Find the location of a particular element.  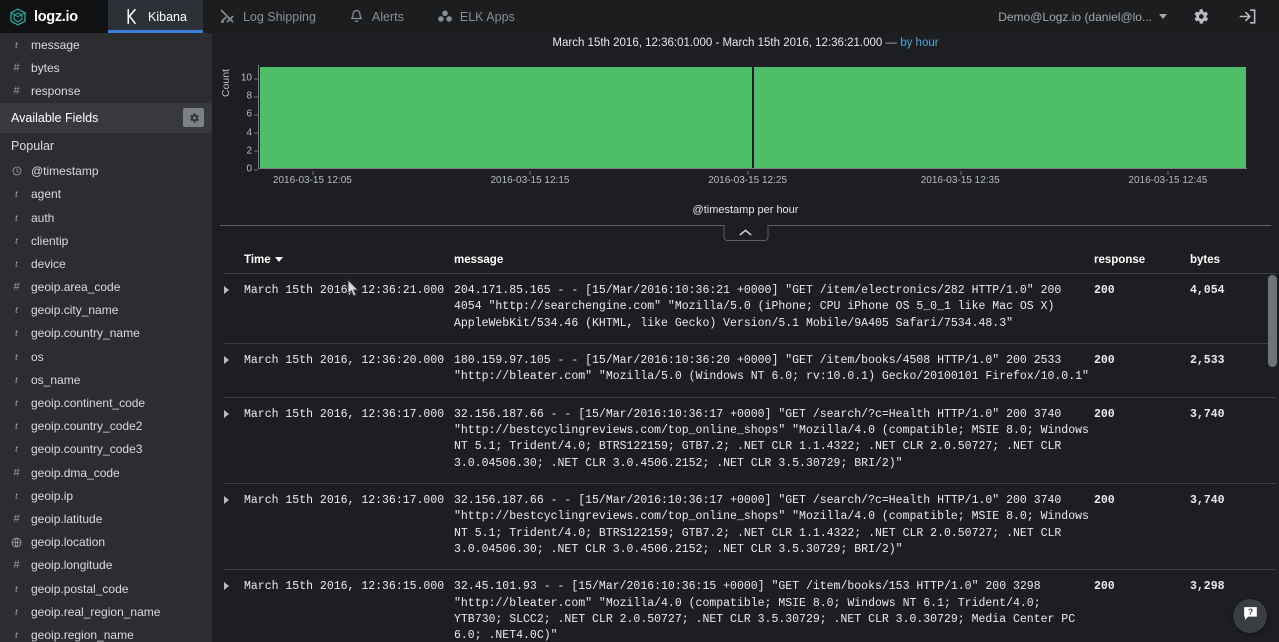

sidebar-field-geoip-real-region-name: t geoip.real_region_name is located at coordinates (106, 611).